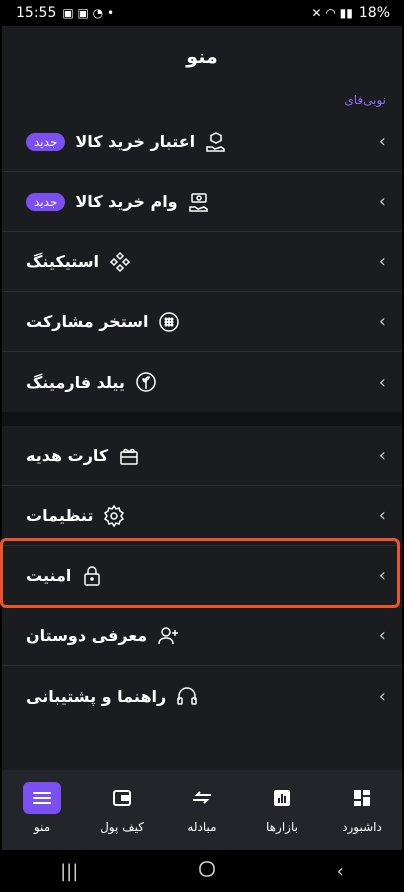  I want to click on menu-item-yield-farming: ییلد فارمینگ ‹, so click(202, 382).